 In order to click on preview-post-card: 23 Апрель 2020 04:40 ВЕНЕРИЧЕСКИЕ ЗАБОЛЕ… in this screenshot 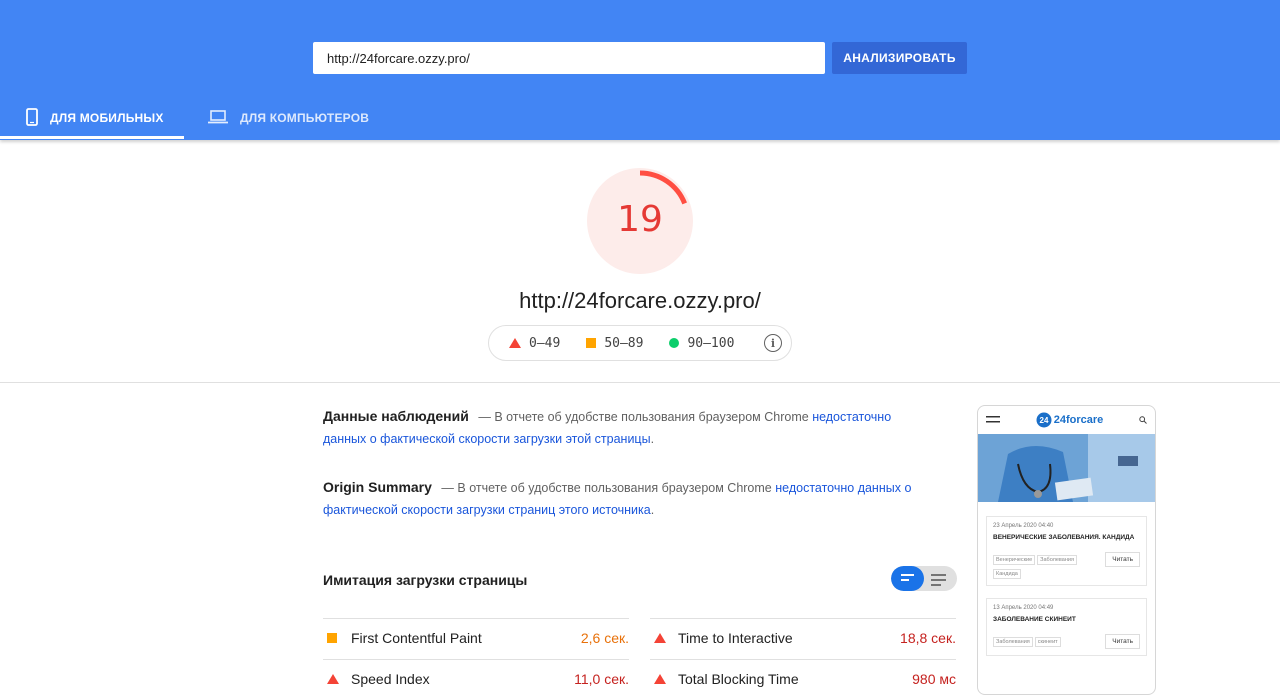, I will do `click(1066, 551)`.